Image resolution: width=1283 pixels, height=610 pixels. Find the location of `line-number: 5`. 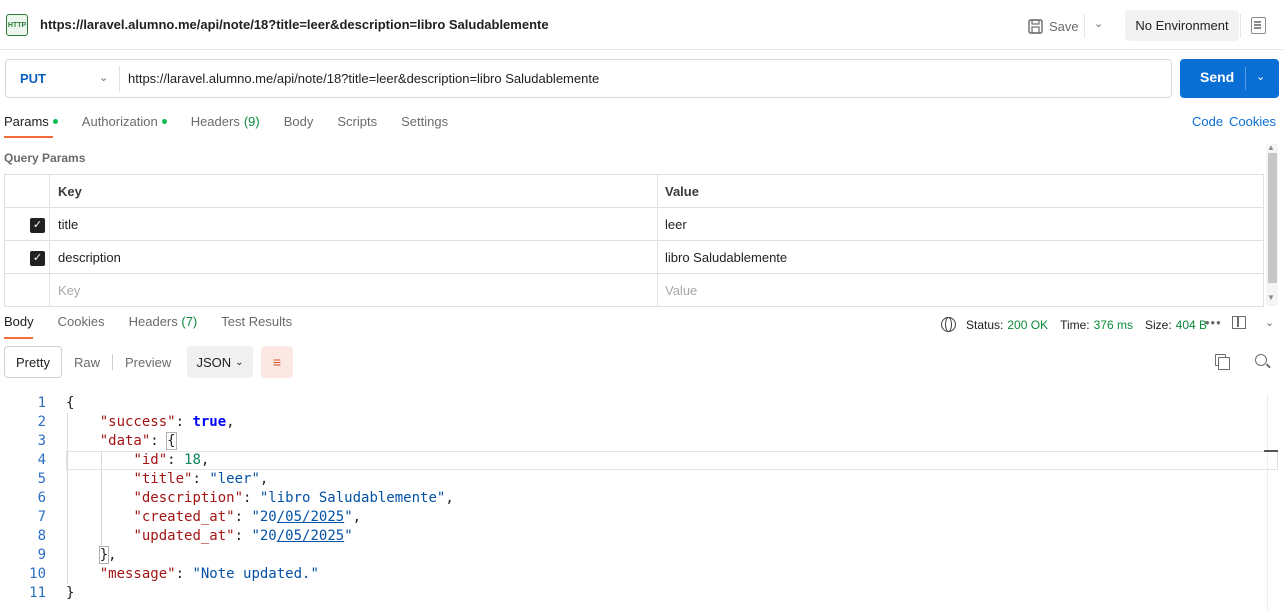

line-number: 5 is located at coordinates (41, 479).